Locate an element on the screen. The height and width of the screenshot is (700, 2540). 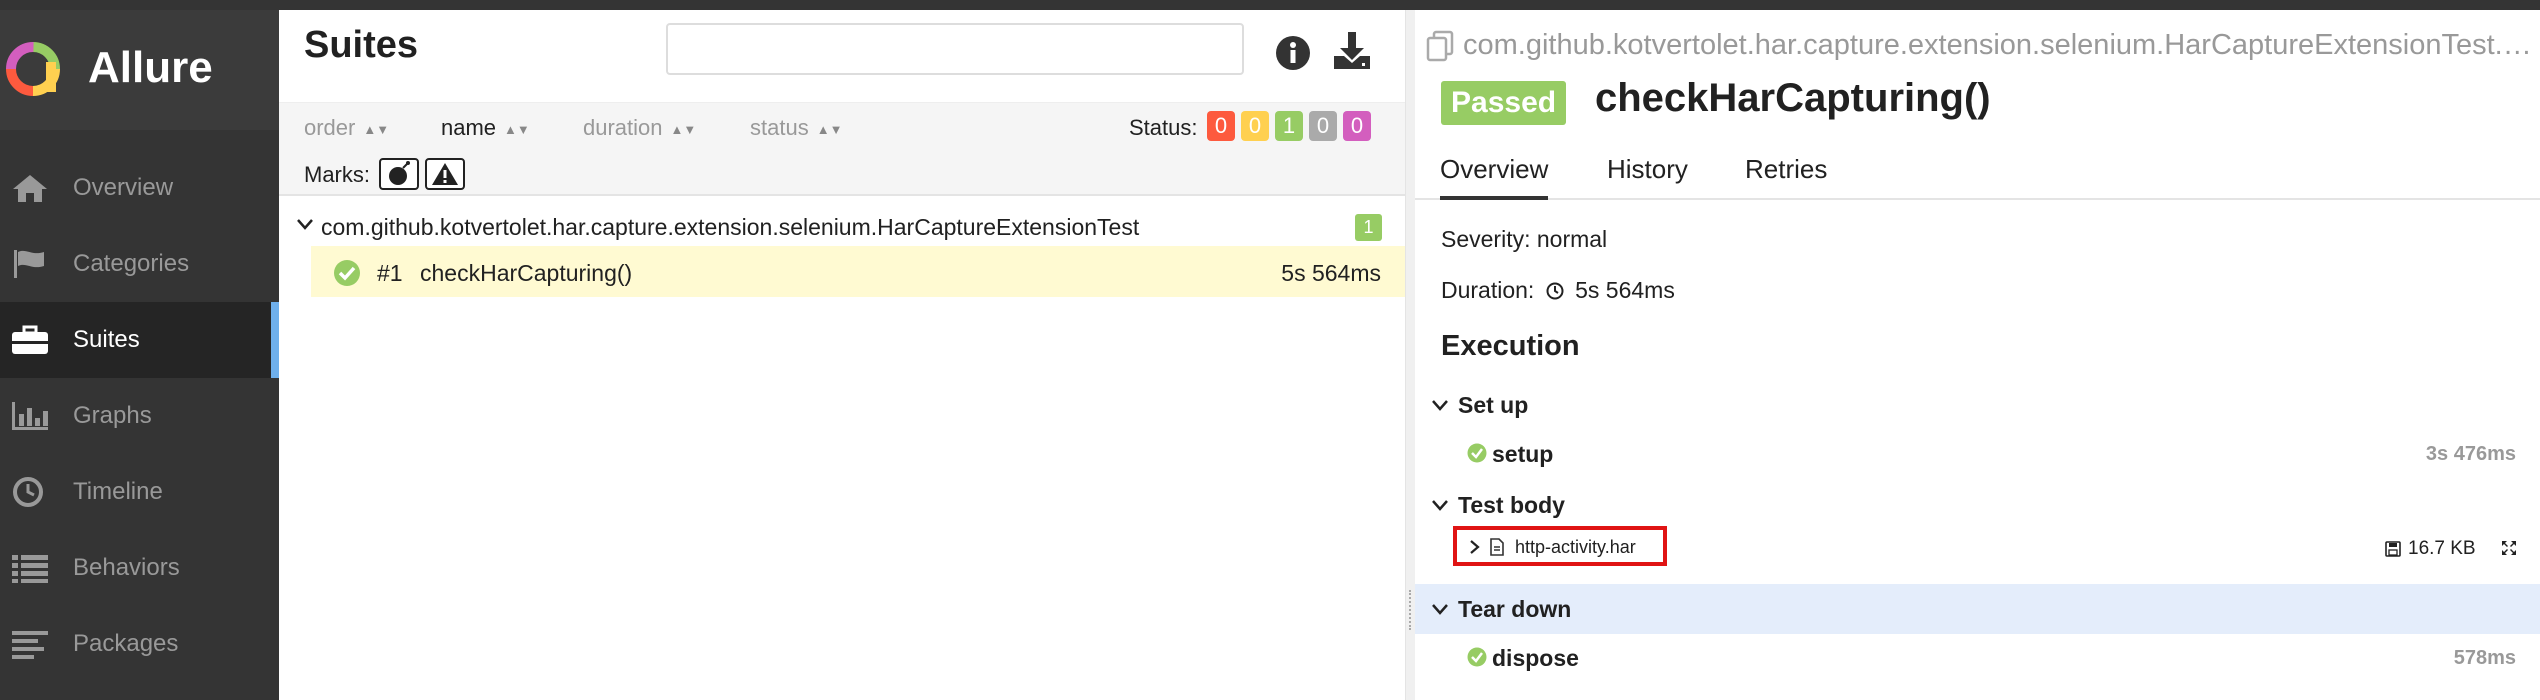
brand-name: Allure is located at coordinates (150, 67).